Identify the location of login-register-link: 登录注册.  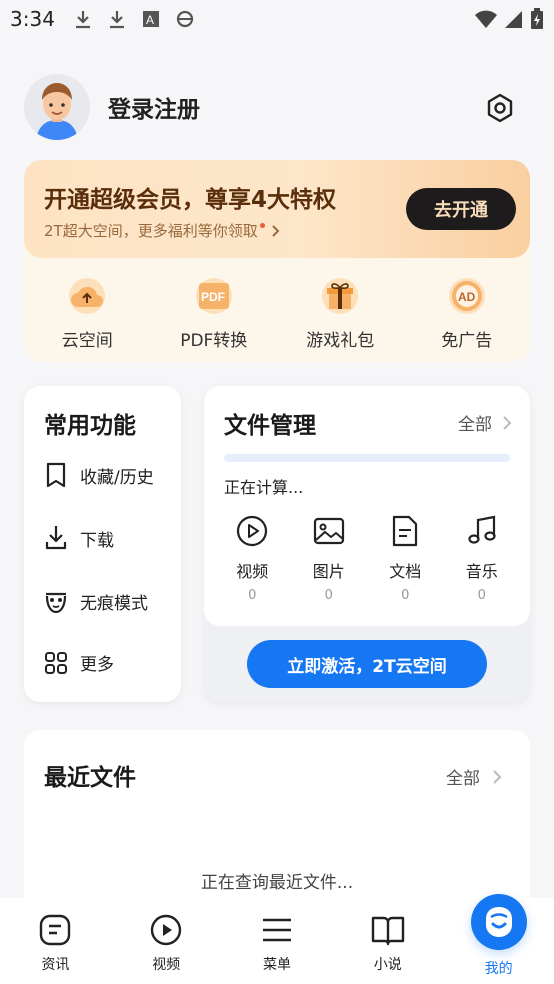
(154, 107).